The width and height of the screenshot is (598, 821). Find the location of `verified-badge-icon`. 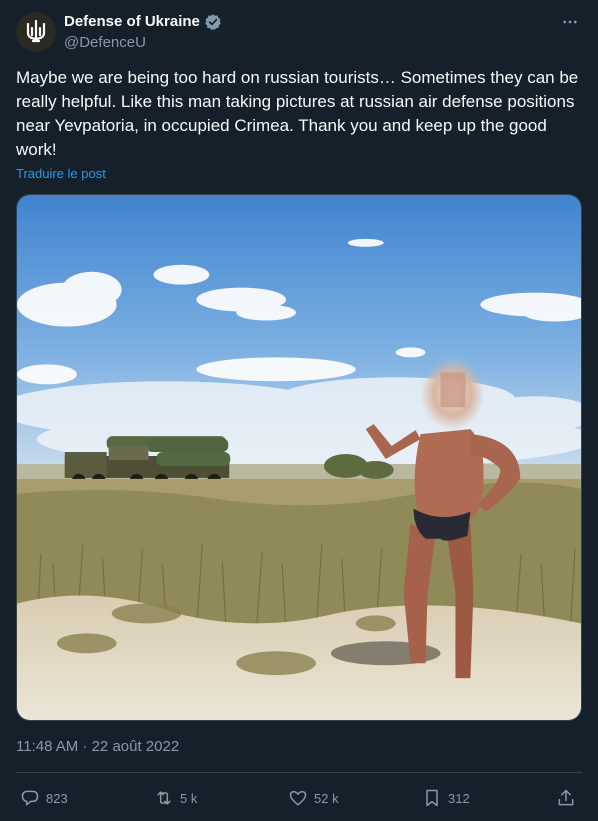

verified-badge-icon is located at coordinates (213, 22).